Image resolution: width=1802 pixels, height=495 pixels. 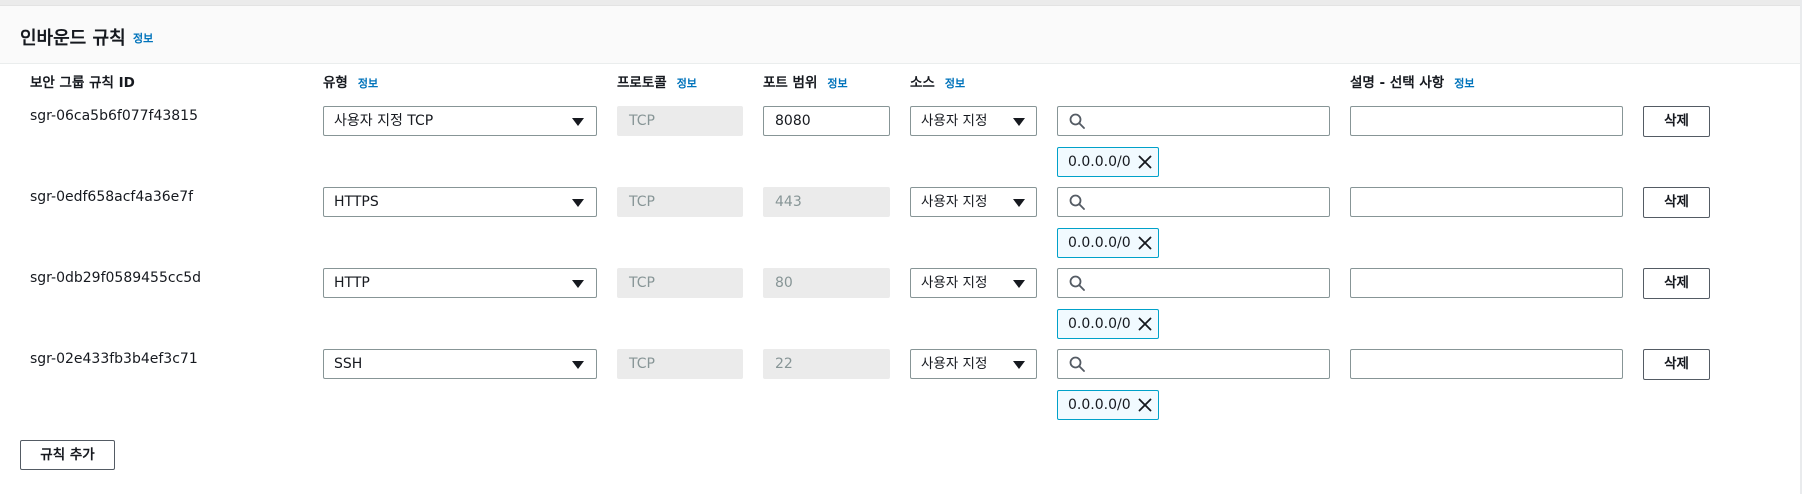 I want to click on add-rule-button: 규칙 추가, so click(x=67, y=455).